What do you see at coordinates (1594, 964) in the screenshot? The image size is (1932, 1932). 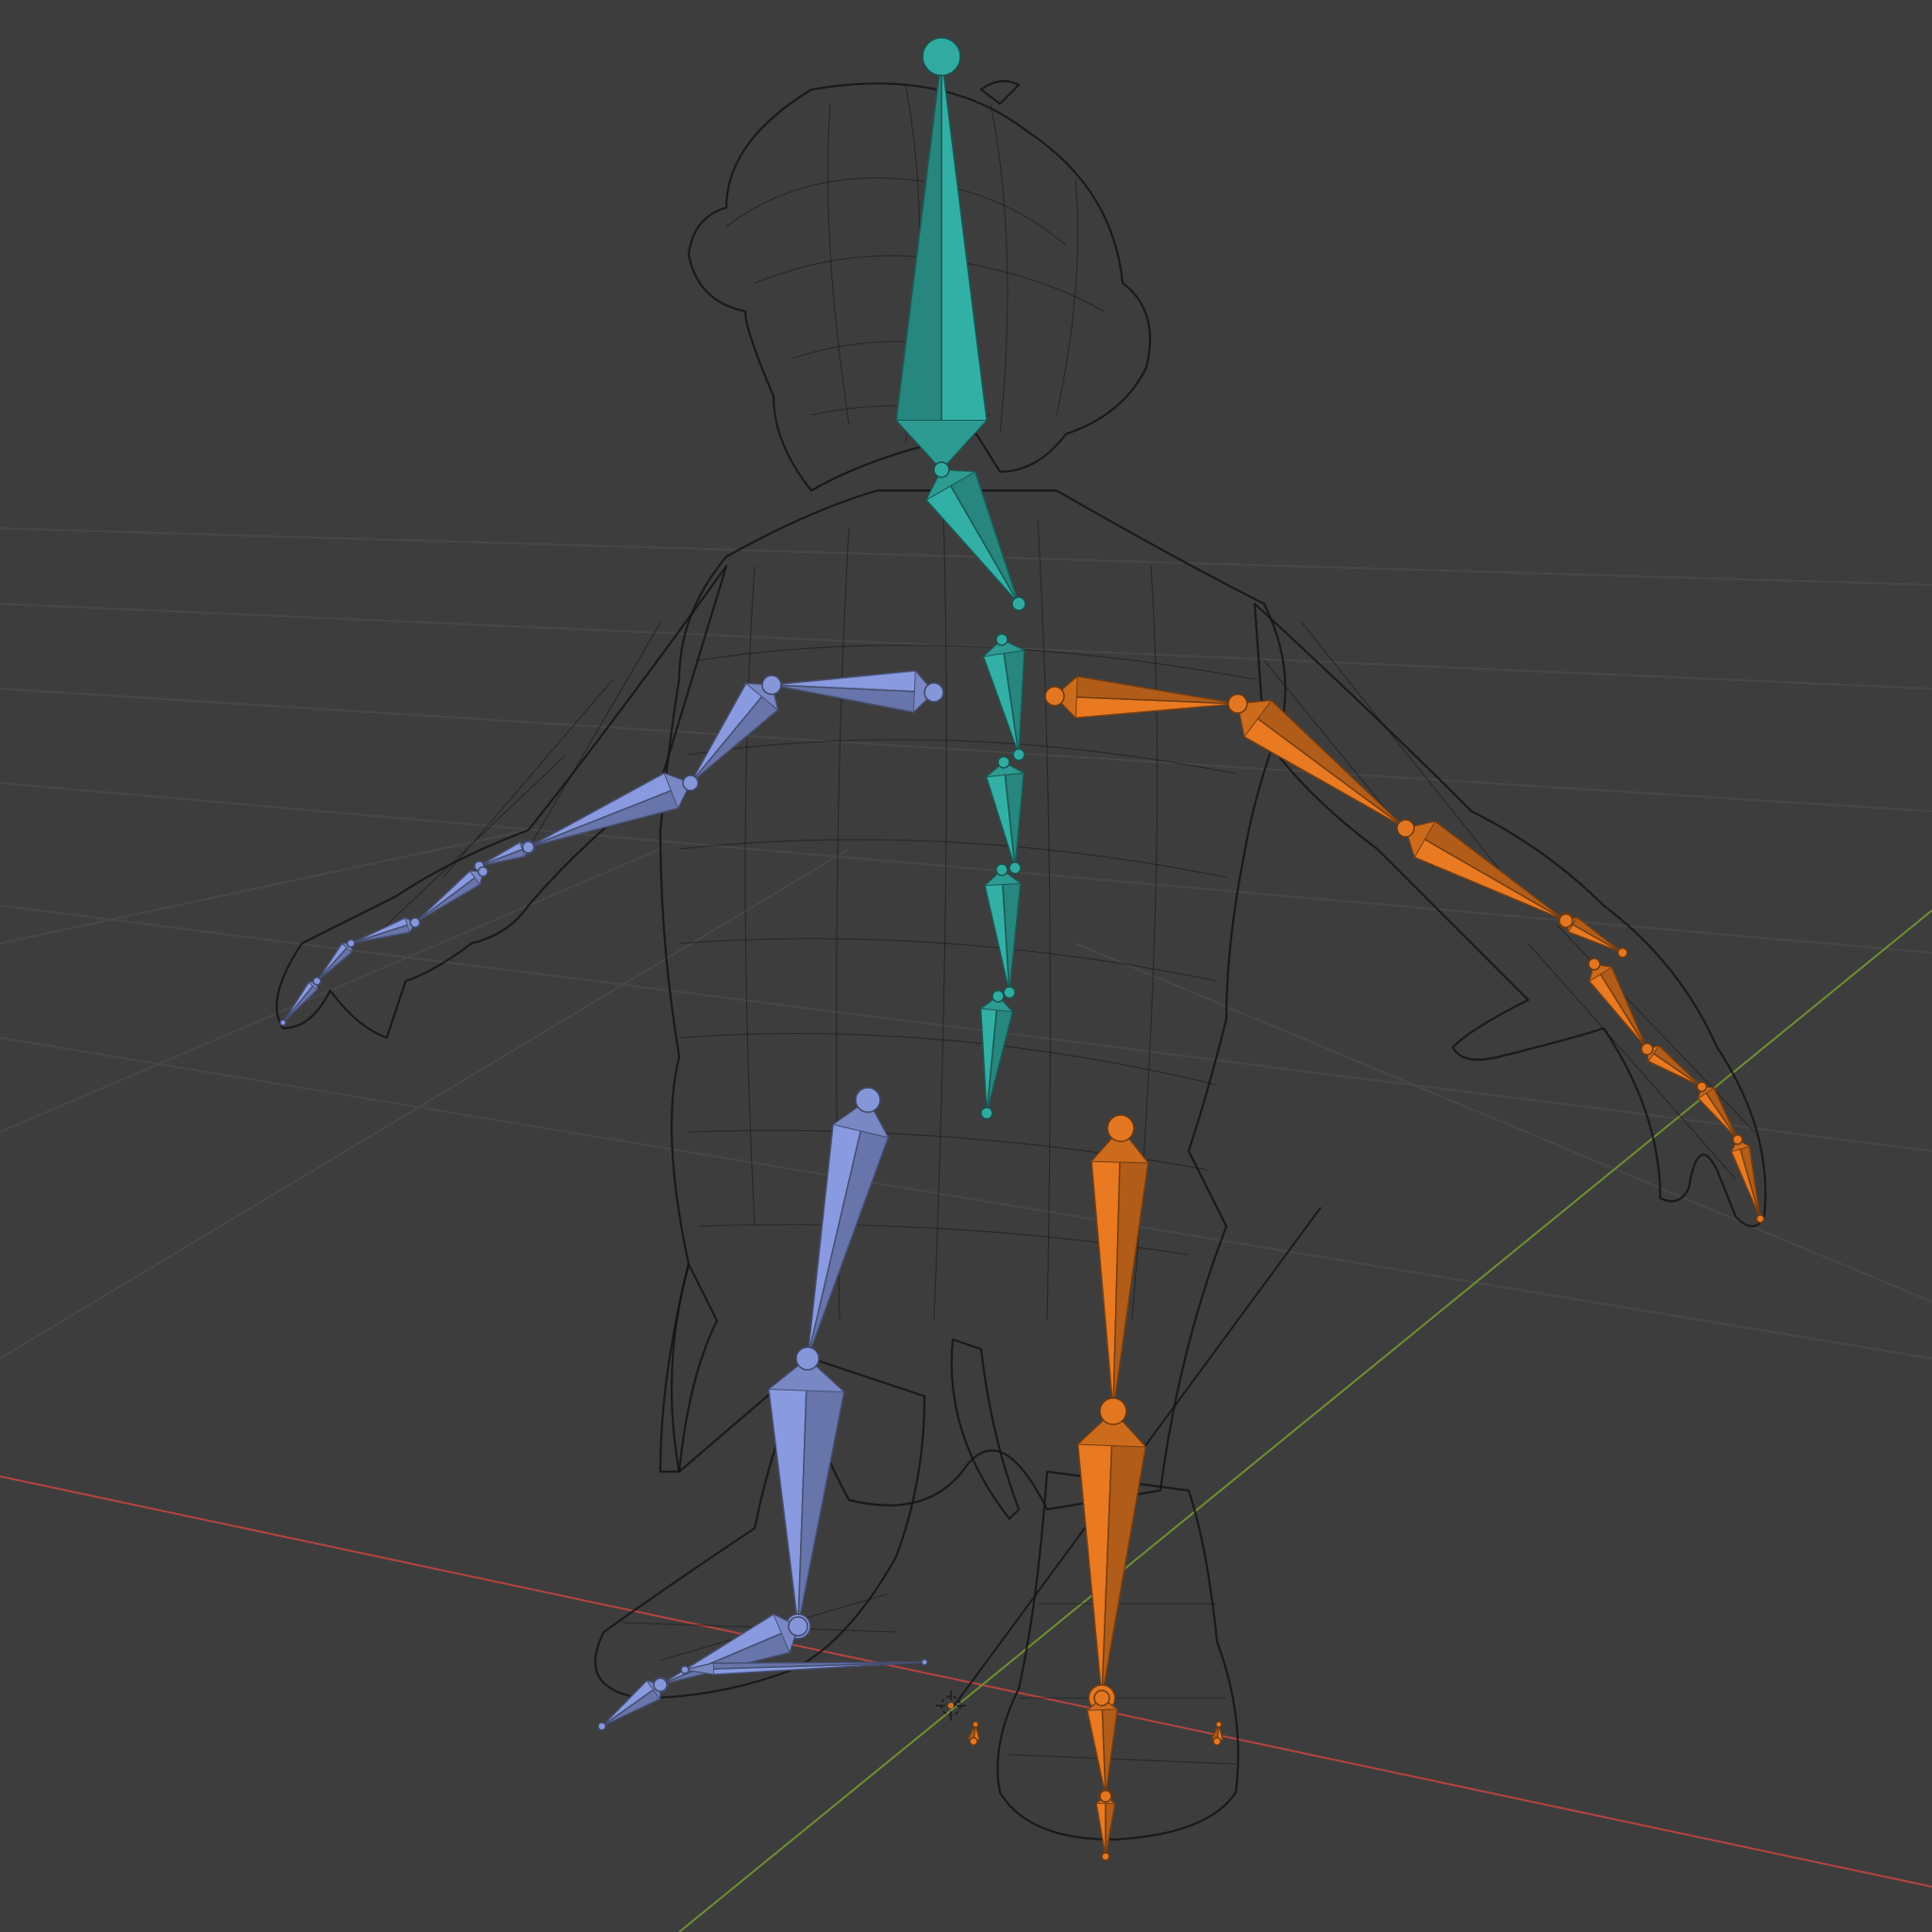 I see `bone-finger-r-1-head-joint` at bounding box center [1594, 964].